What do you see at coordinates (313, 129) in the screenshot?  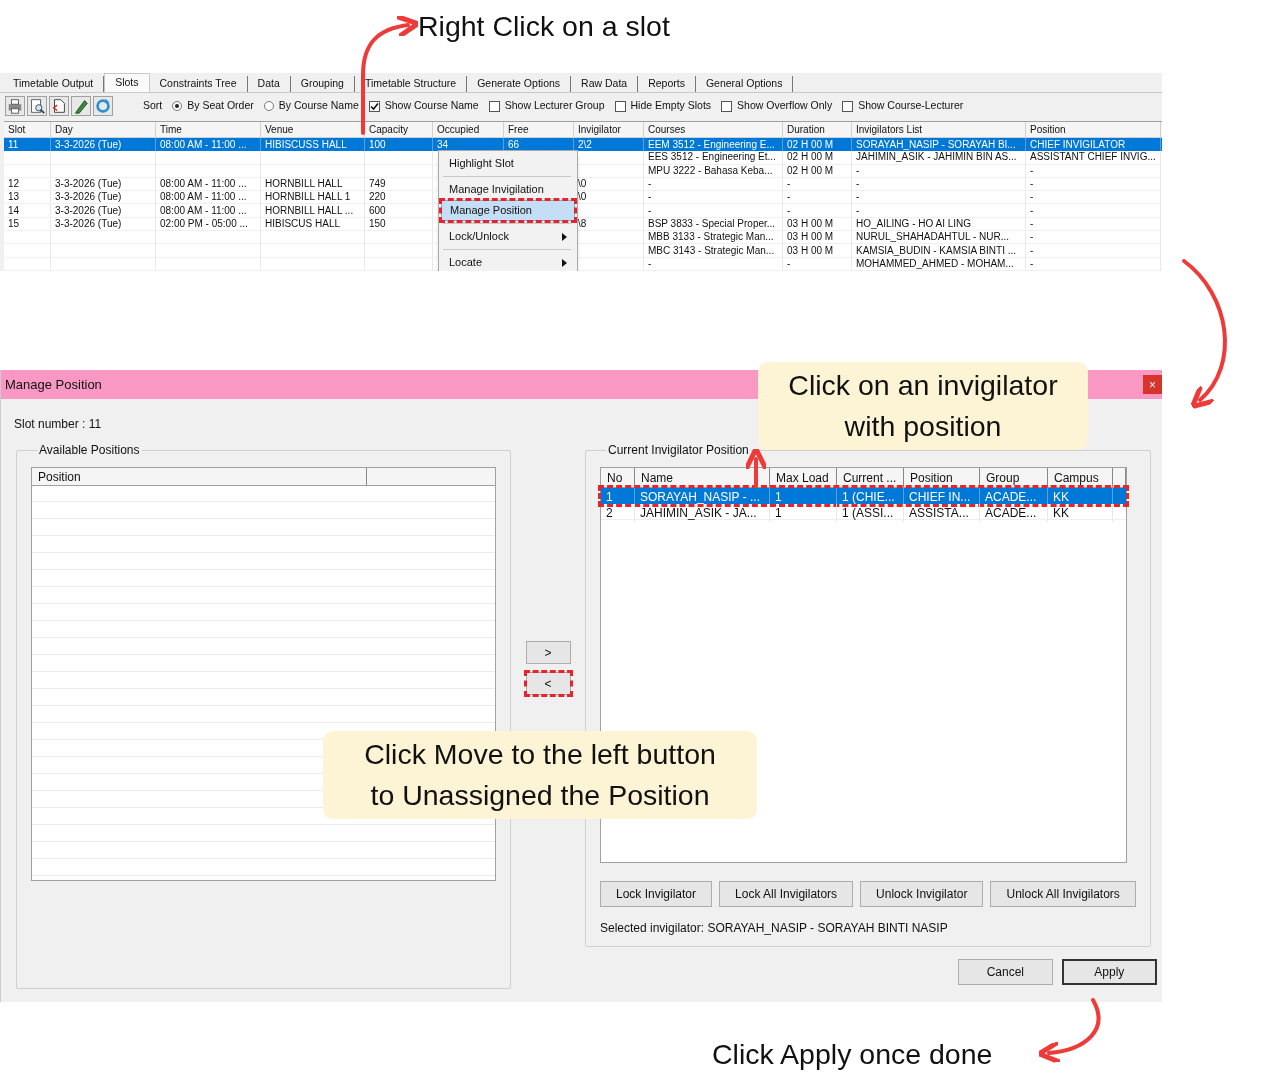 I see `column-header: Venue` at bounding box center [313, 129].